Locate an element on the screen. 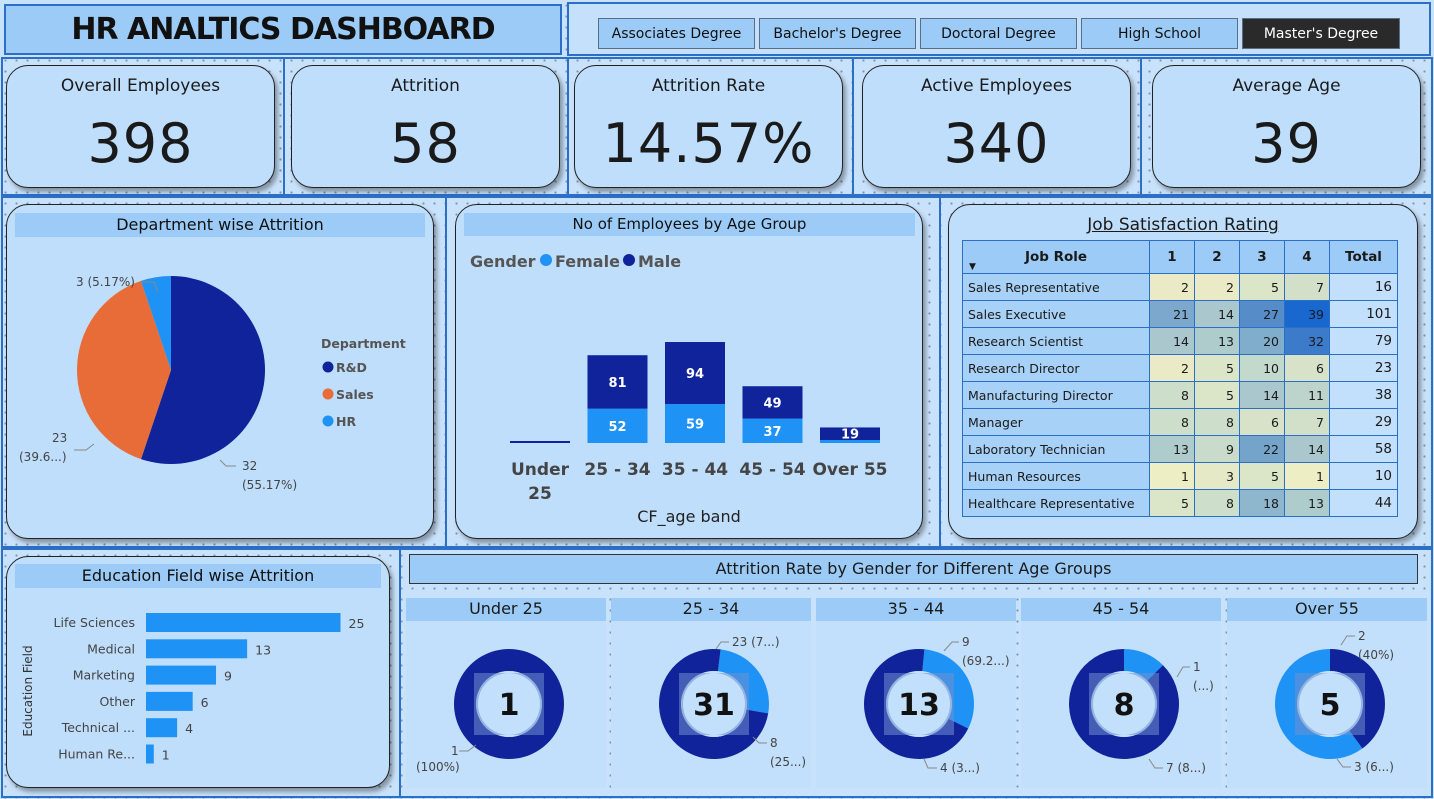  filter-associates-degree: Associates Degree is located at coordinates (676, 33).